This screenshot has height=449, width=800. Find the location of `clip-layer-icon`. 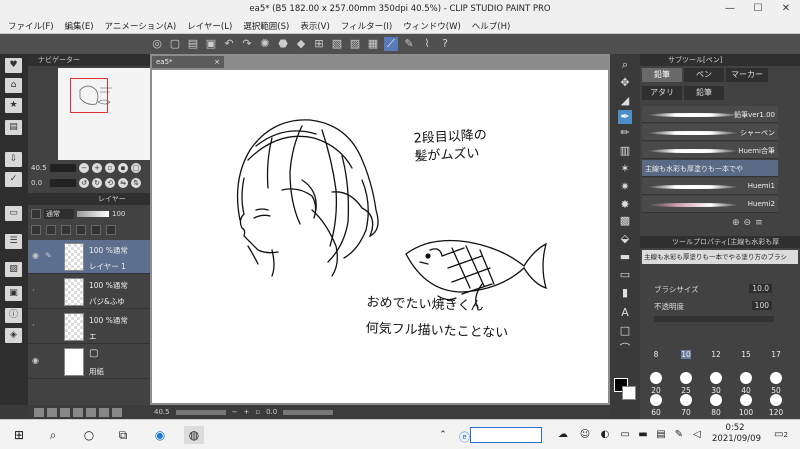

clip-layer-icon is located at coordinates (36, 230).